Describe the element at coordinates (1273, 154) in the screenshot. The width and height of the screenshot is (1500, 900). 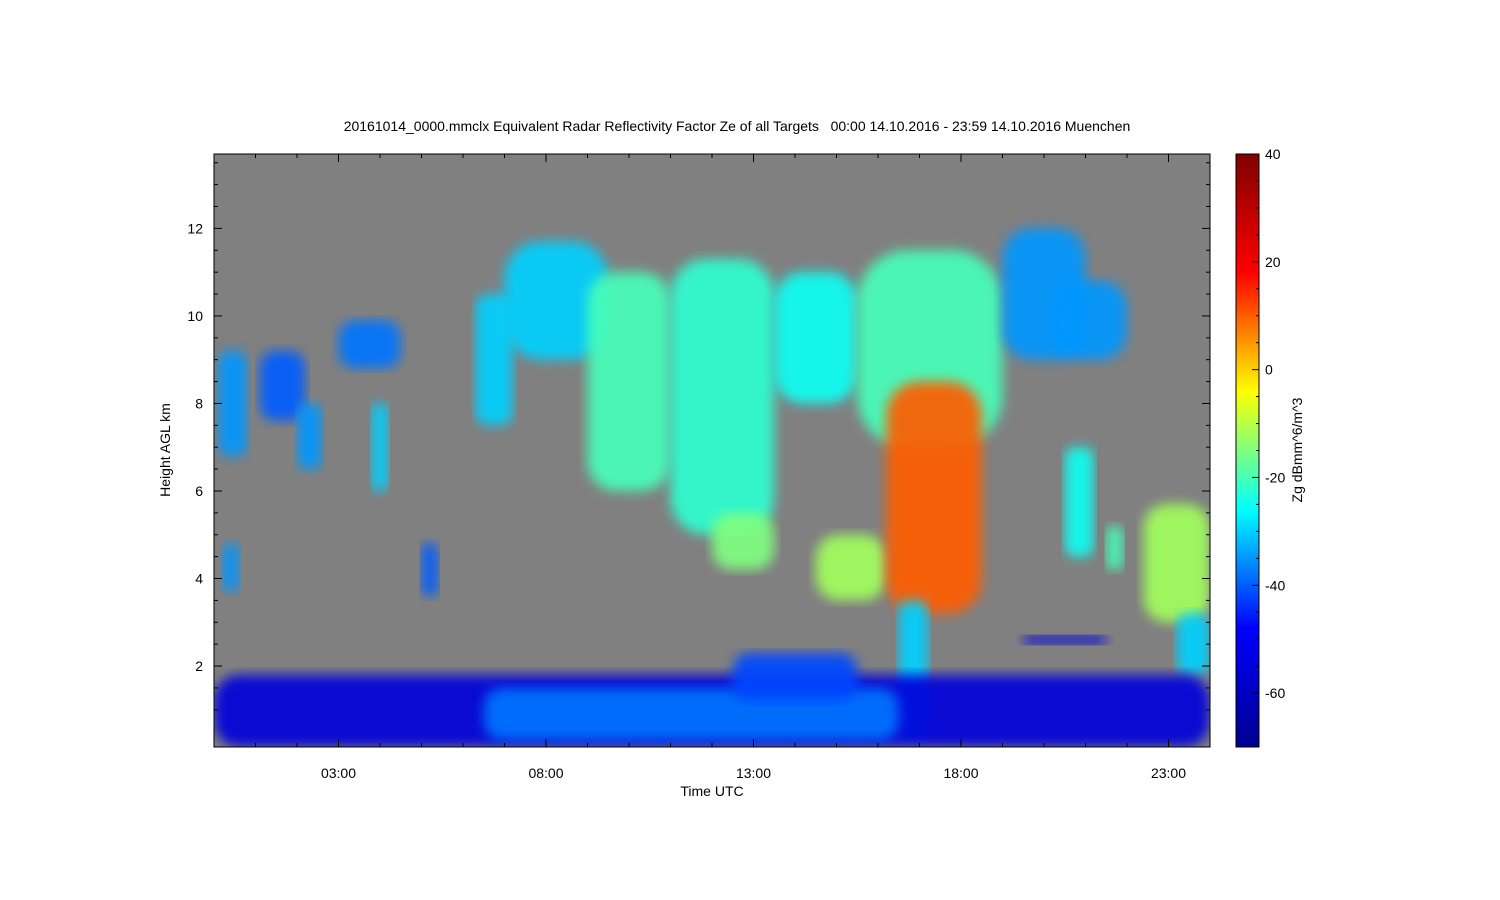
I see `colorbar-tick-label: 40` at that location.